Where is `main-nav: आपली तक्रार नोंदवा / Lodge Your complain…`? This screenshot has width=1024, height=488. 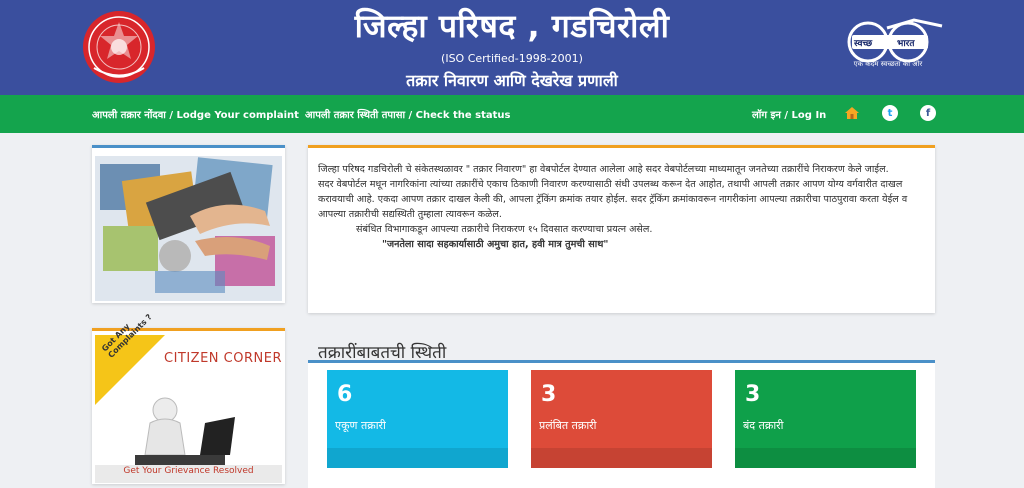
main-nav: आपली तक्रार नोंदवा / Lodge Your complain… is located at coordinates (512, 114).